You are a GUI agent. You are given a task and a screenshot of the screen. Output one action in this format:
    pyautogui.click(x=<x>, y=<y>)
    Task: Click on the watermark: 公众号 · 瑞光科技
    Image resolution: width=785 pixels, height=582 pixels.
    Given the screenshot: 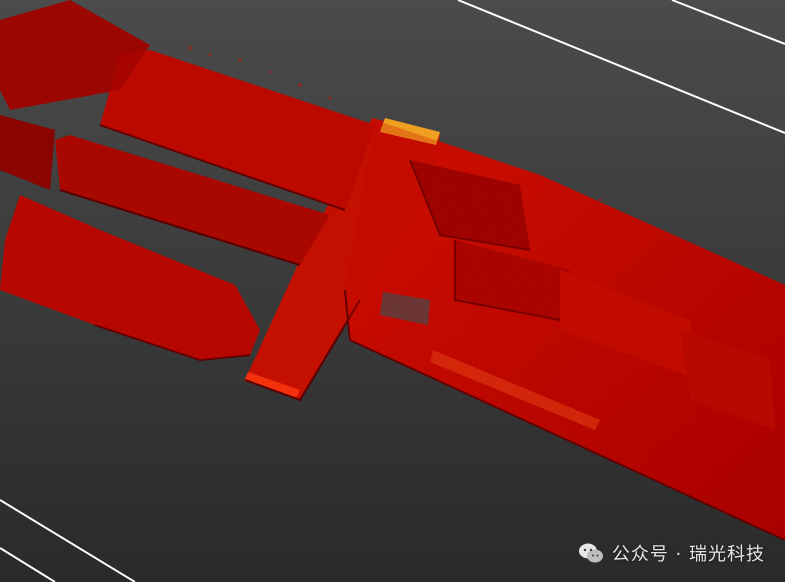 What is the action you would take?
    pyautogui.click(x=671, y=553)
    